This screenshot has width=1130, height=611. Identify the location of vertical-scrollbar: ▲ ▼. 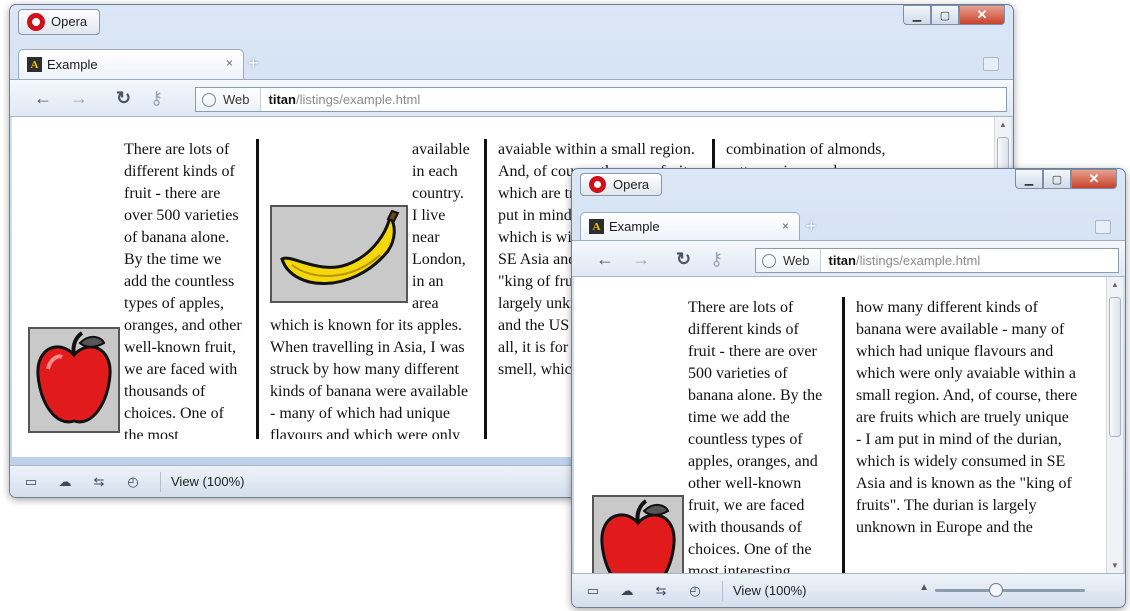
(1114, 425).